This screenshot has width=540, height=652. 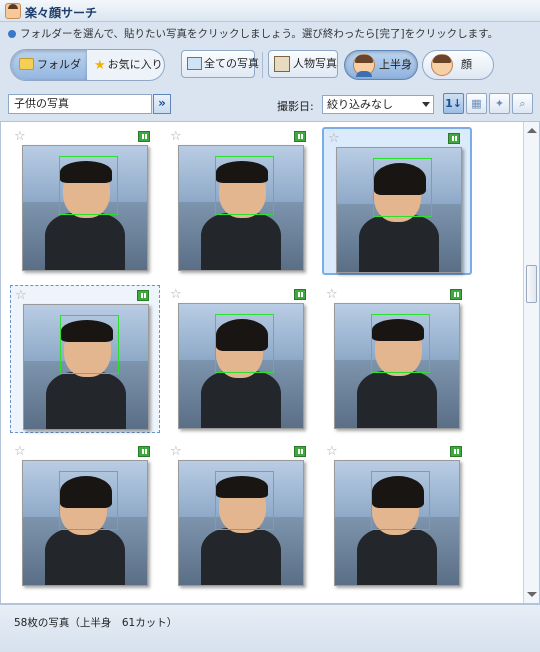 I want to click on date-filter-select: 絞り込みなし, so click(x=378, y=104).